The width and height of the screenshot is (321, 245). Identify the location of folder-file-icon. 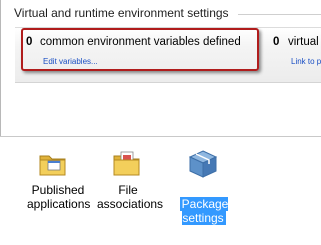
(127, 164).